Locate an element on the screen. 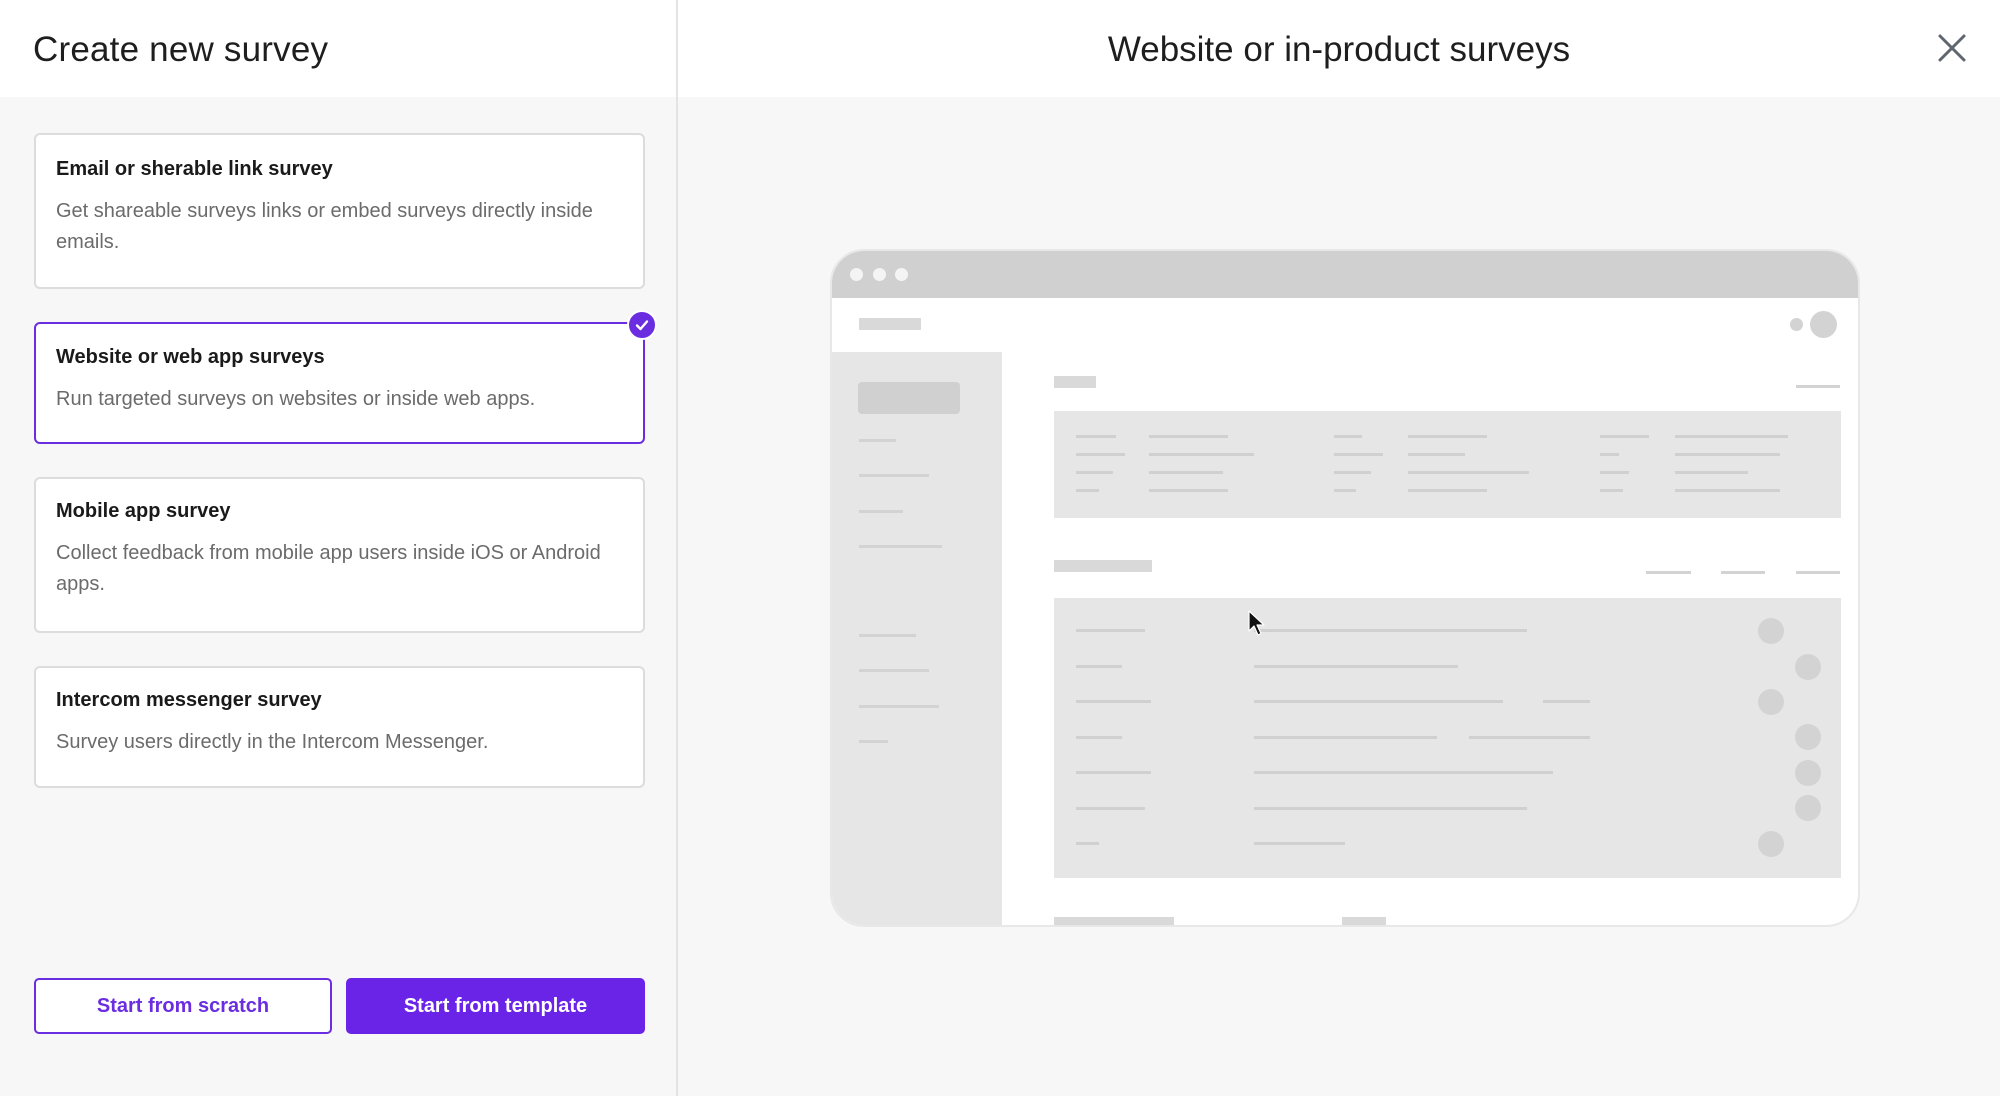 Image resolution: width=2000 pixels, height=1096 pixels. option-title: Mobile app survey is located at coordinates (143, 511).